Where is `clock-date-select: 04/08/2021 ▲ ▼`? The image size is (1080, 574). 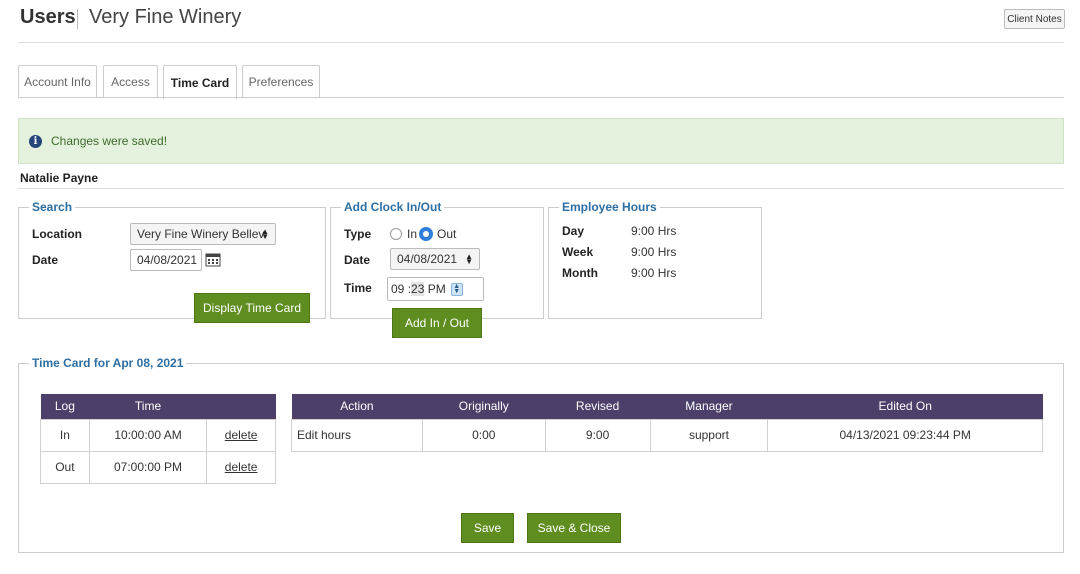 clock-date-select: 04/08/2021 ▲ ▼ is located at coordinates (435, 259).